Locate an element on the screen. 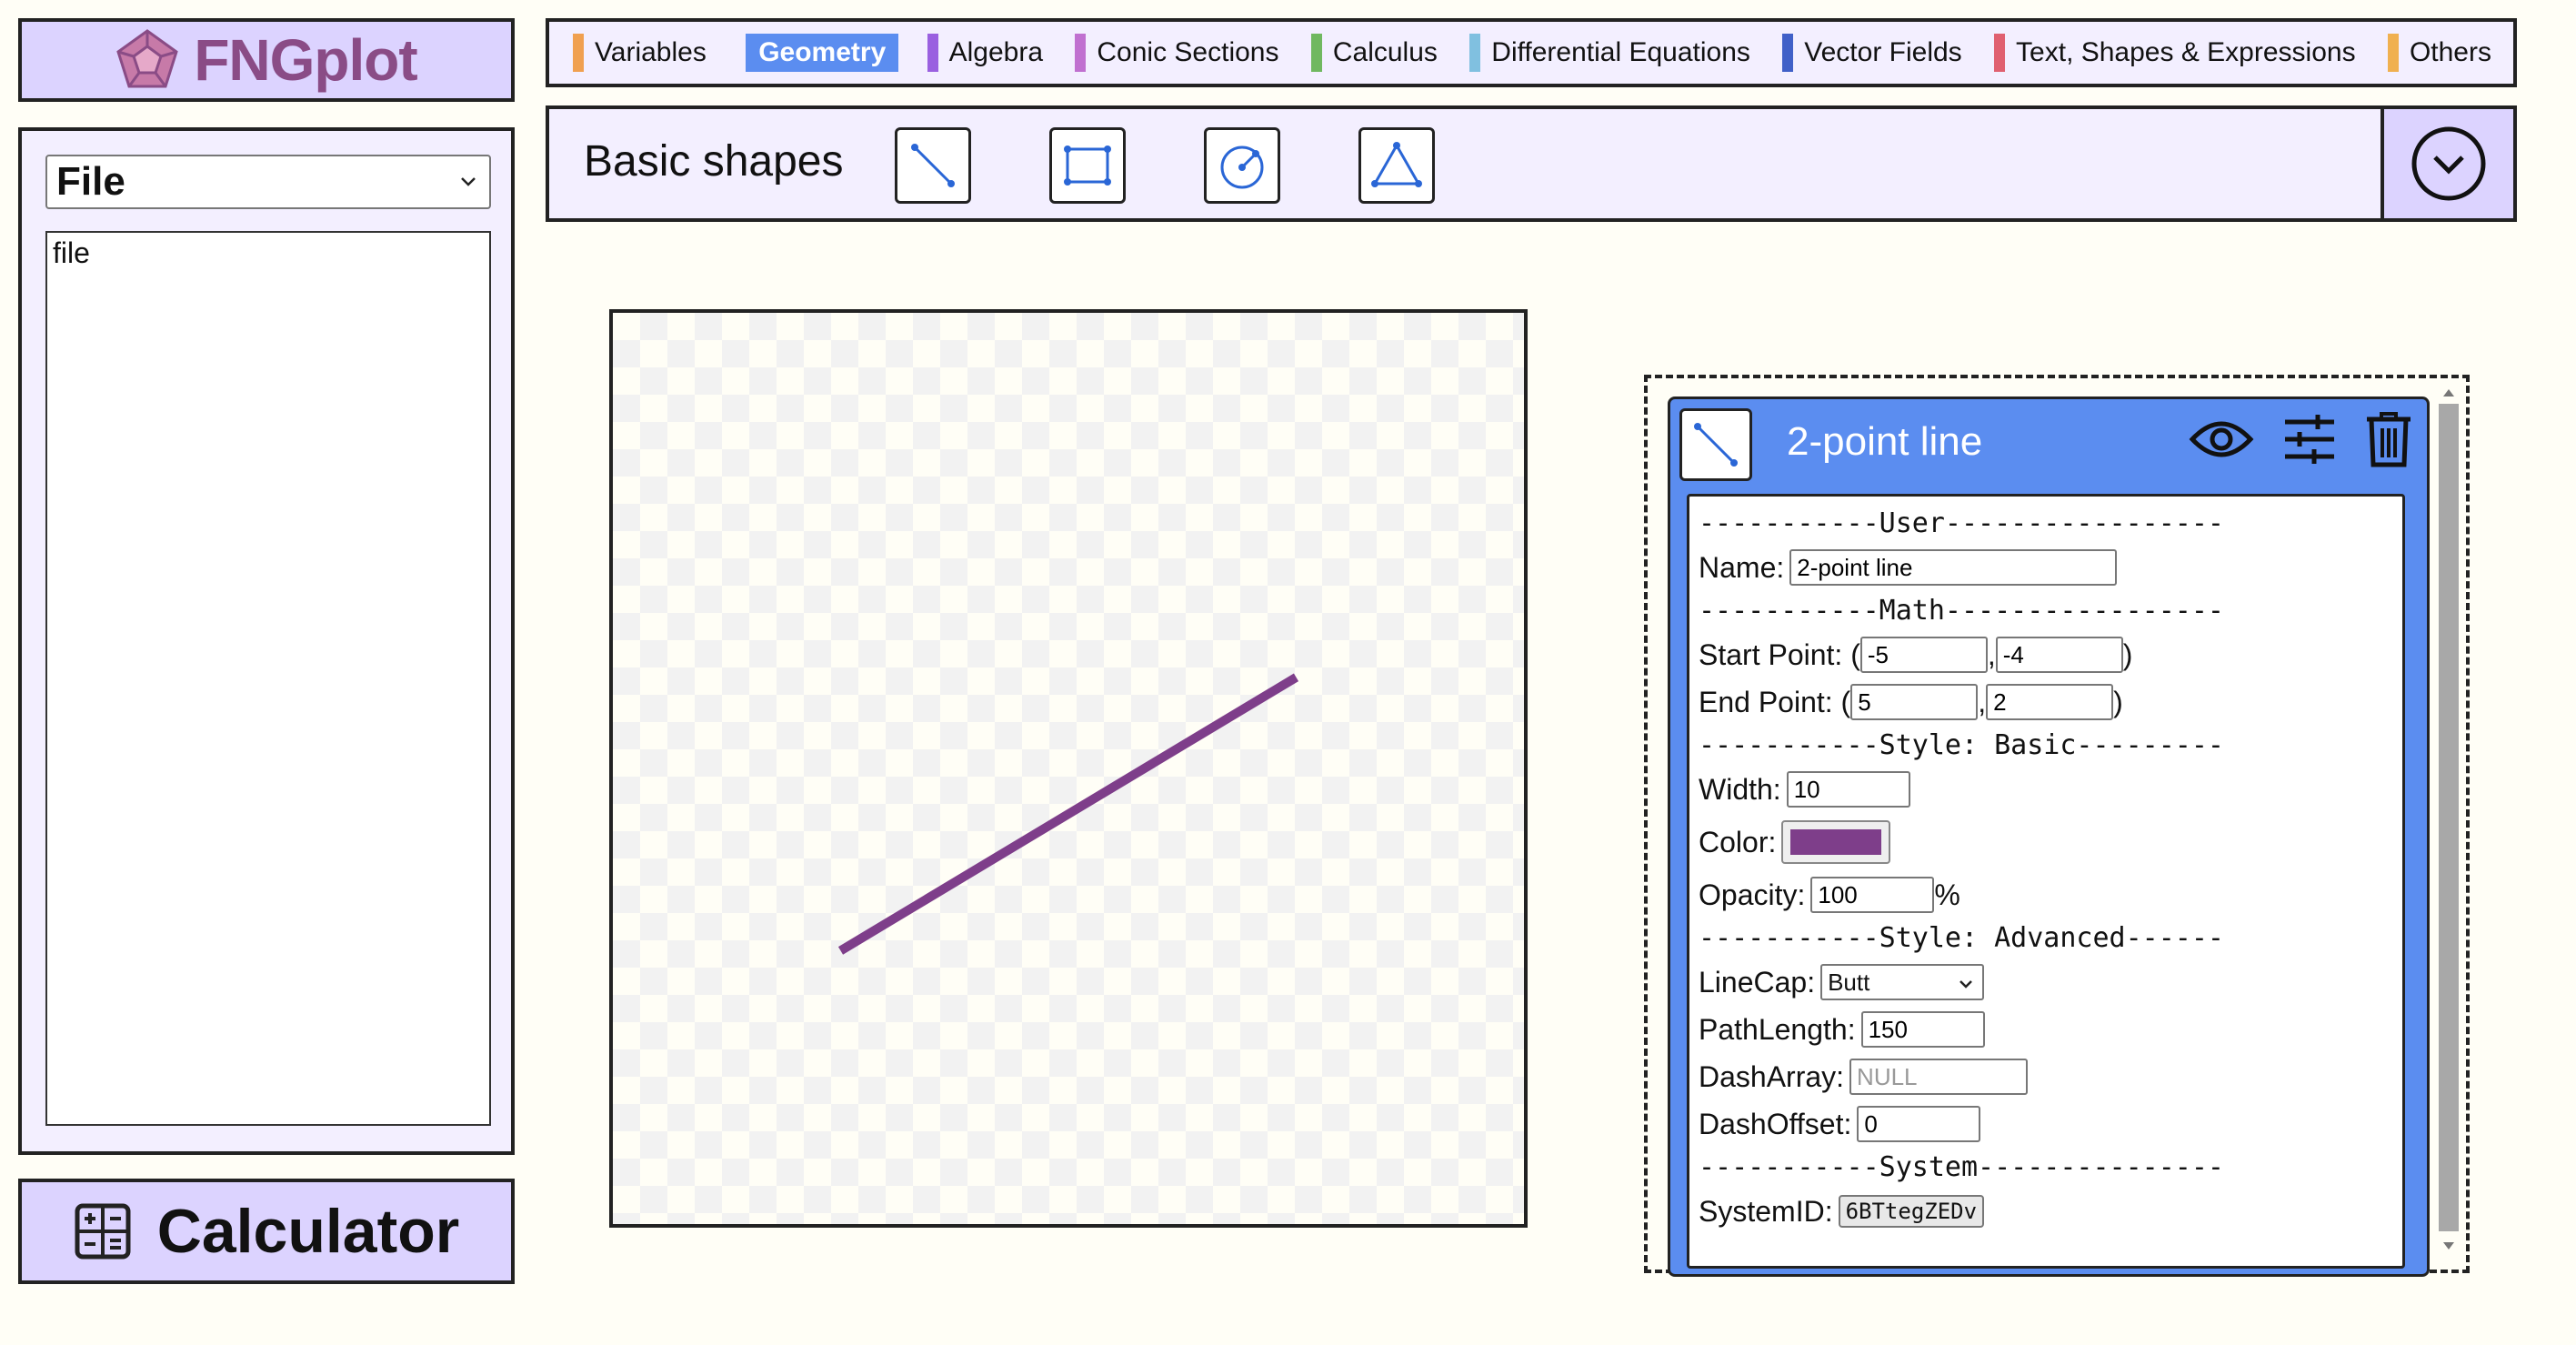 The image size is (2576, 1345). pentagon-logo-icon is located at coordinates (148, 58).